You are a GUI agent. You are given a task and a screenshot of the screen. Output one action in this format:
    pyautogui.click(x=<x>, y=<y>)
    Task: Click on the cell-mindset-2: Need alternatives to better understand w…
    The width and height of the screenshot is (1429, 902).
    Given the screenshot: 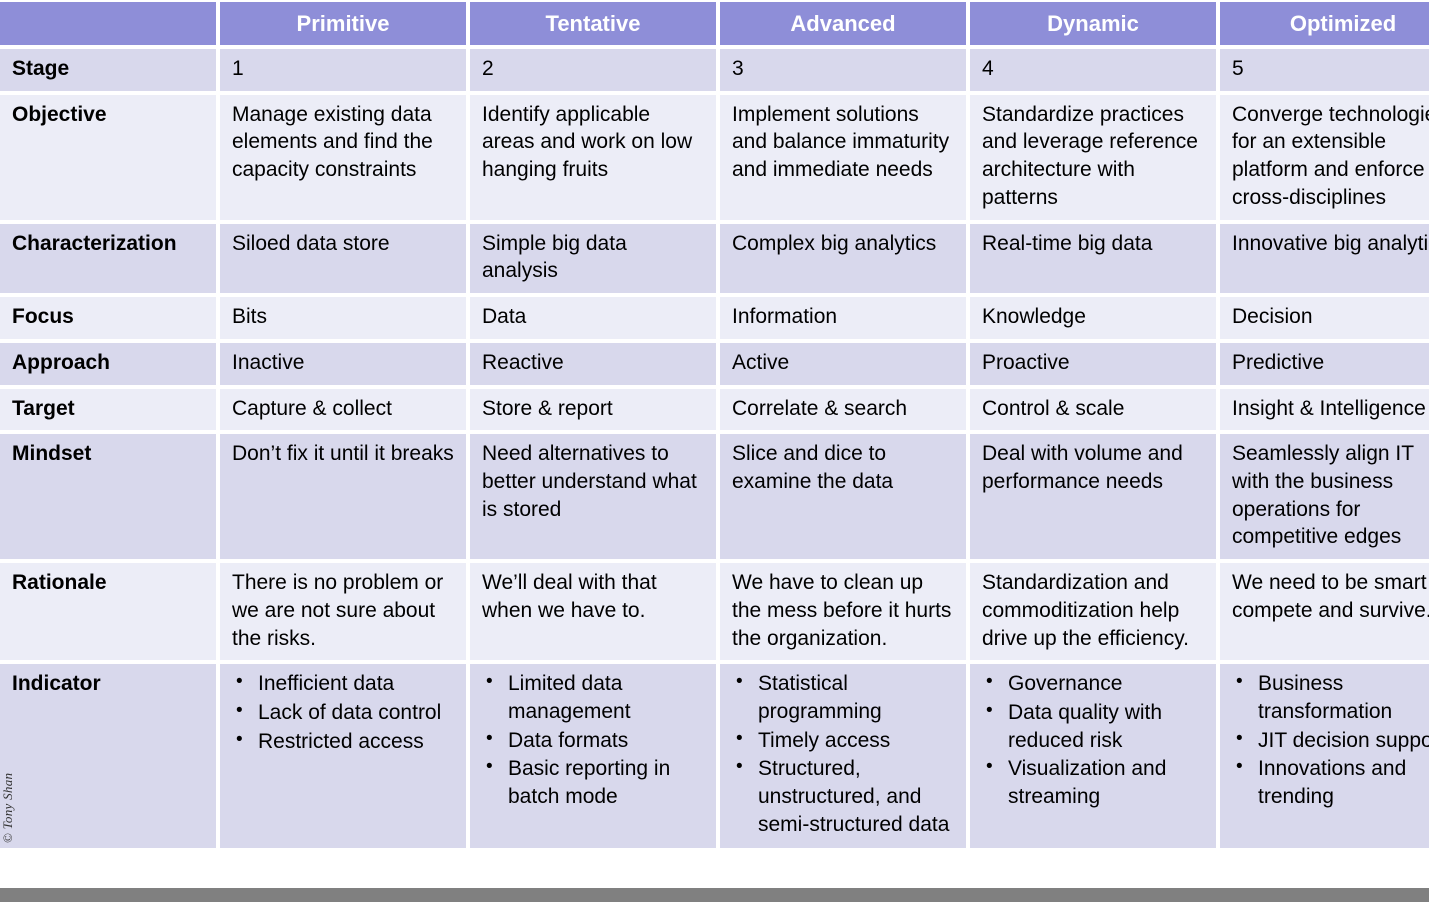 What is the action you would take?
    pyautogui.click(x=593, y=497)
    